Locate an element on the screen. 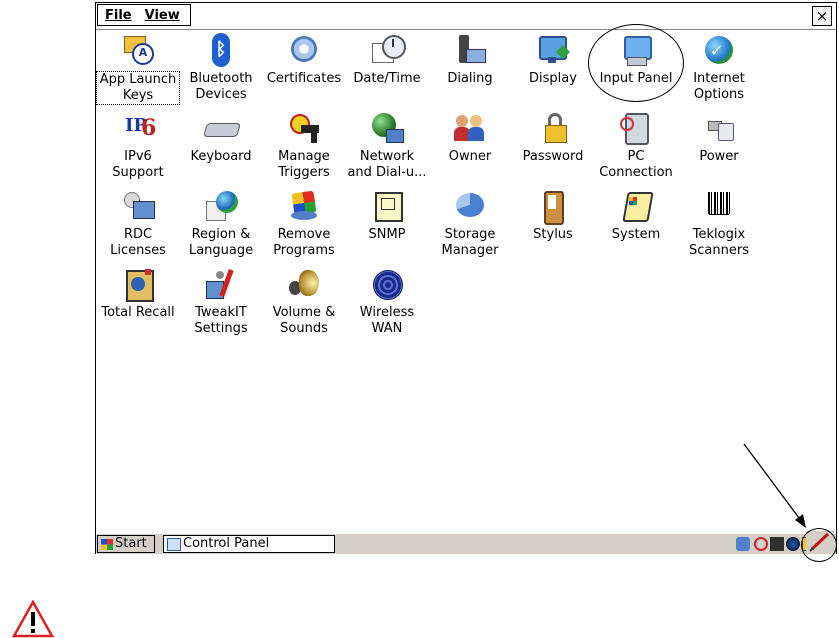 The image size is (839, 638). system-icon is located at coordinates (636, 206).